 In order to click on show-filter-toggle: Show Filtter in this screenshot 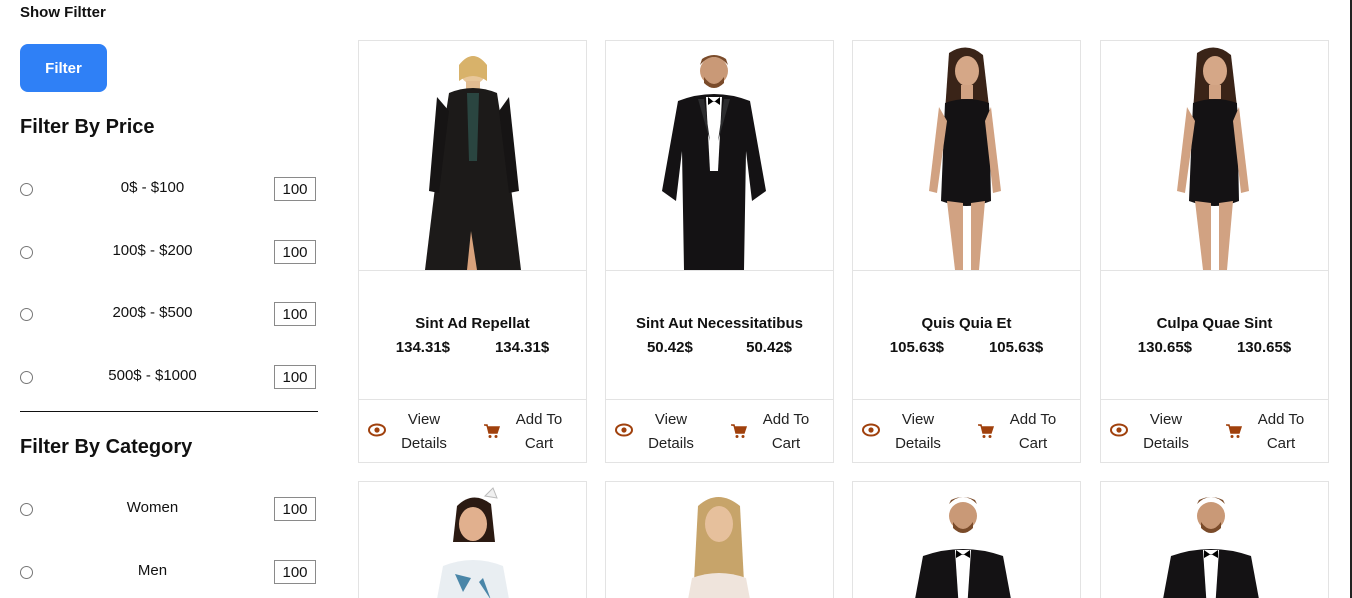, I will do `click(63, 12)`.